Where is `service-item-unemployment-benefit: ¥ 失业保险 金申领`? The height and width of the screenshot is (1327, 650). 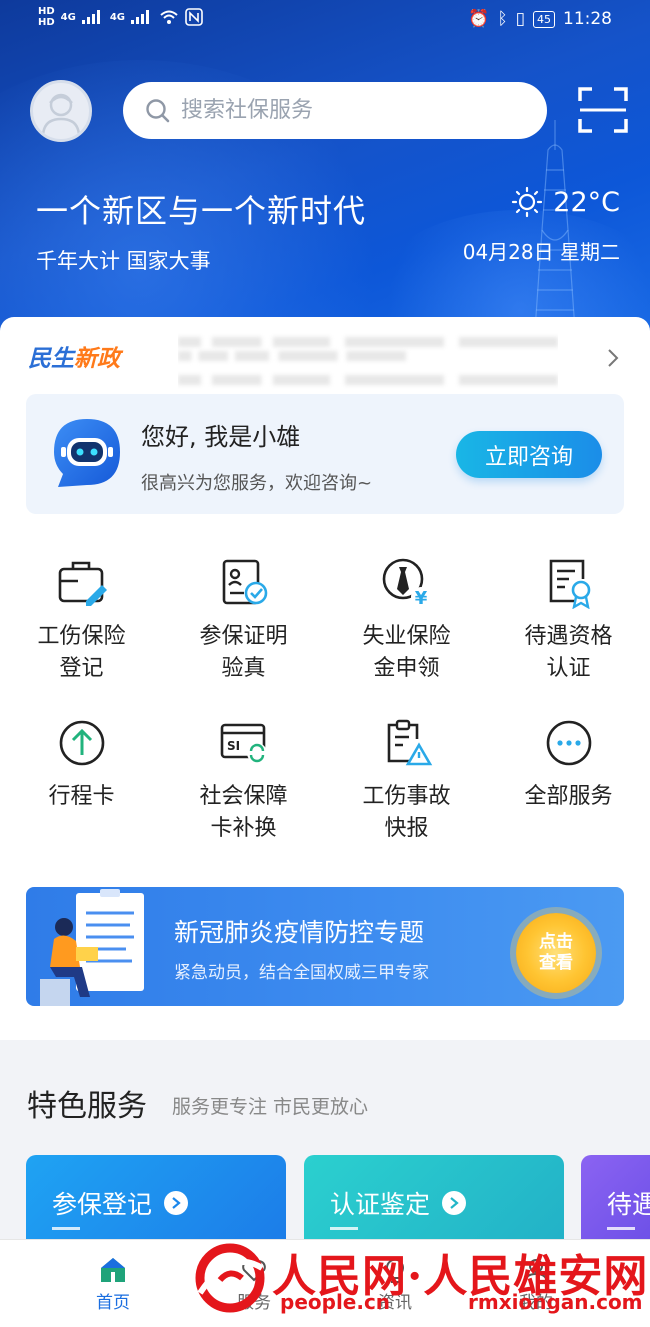
service-item-unemployment-benefit: ¥ 失业保险 金申领 is located at coordinates (406, 621).